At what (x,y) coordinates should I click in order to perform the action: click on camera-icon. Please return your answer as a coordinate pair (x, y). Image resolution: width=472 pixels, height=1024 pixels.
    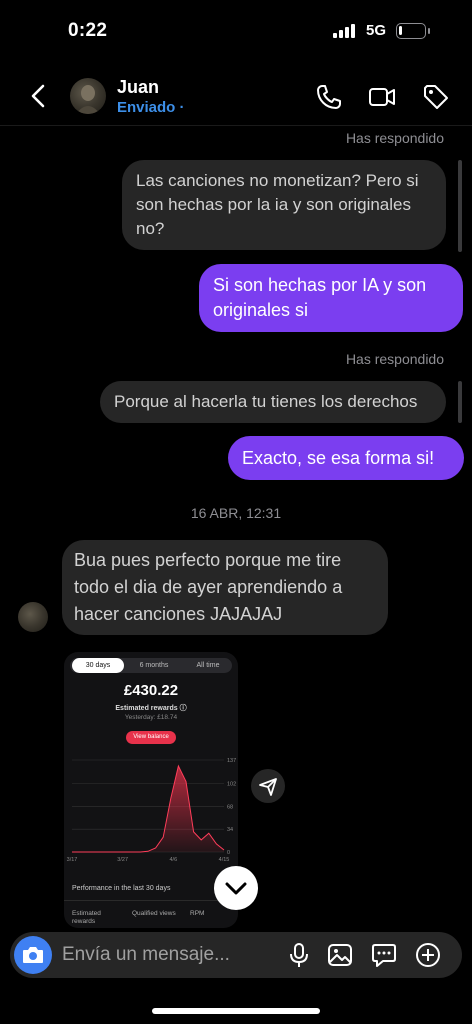
    Looking at the image, I should click on (33, 955).